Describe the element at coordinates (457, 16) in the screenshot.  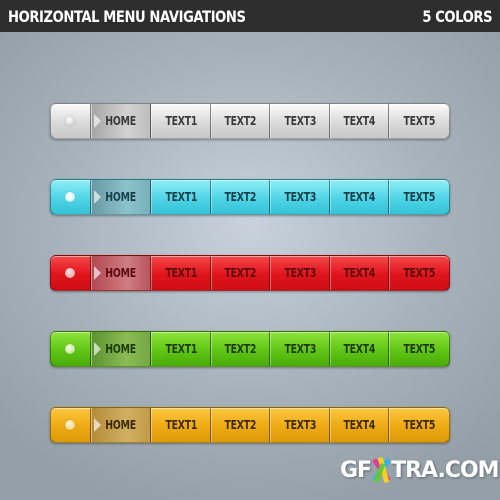
I see `colors-count-label: 5 COLORS` at that location.